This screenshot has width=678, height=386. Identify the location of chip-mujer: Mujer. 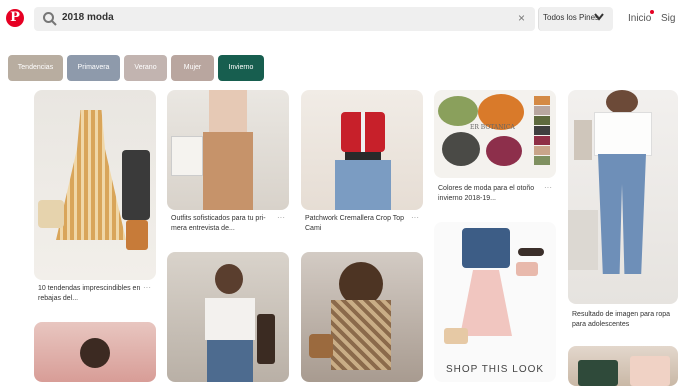
(192, 68).